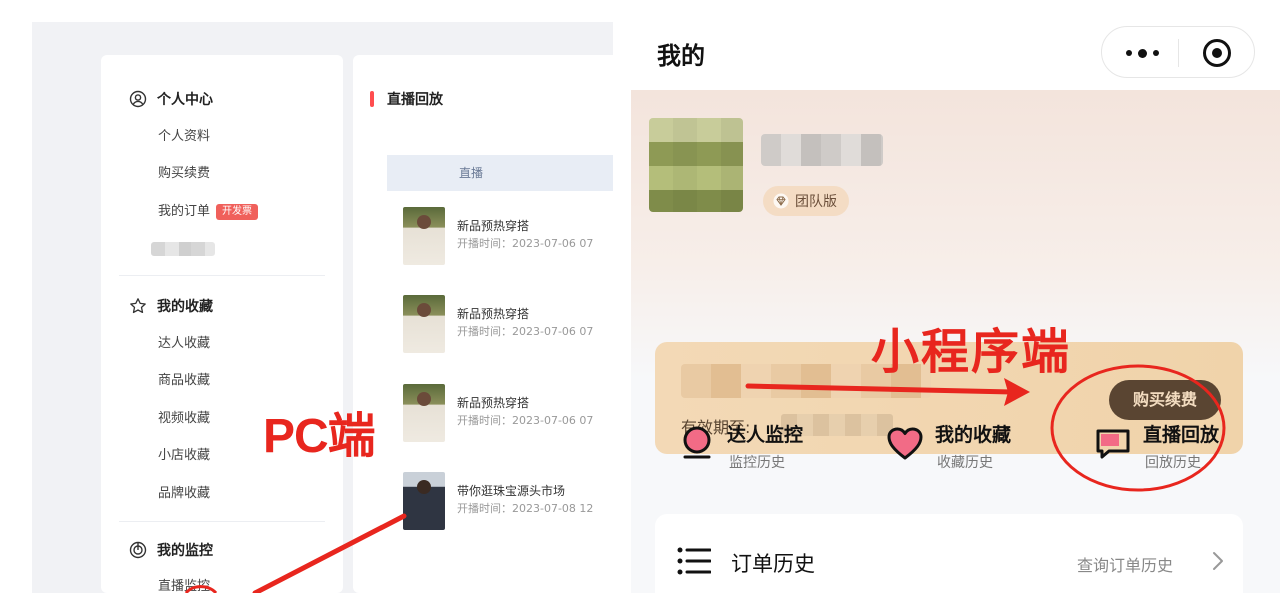 Image resolution: width=1280 pixels, height=614 pixels. I want to click on sidebar-group-personal: 个人中心, so click(171, 99).